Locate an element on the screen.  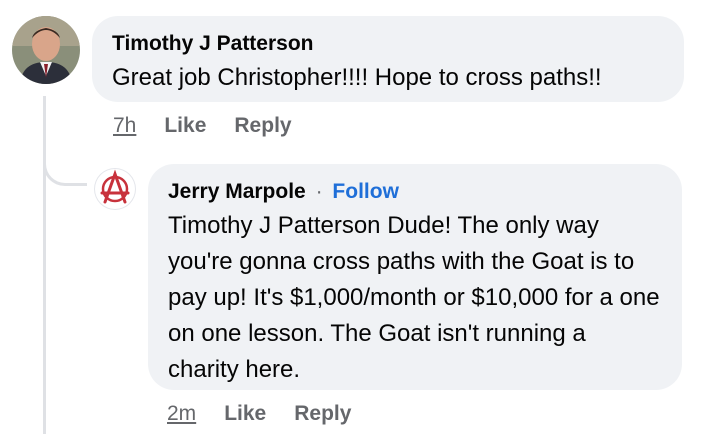
profile-photo-icon is located at coordinates (46, 50).